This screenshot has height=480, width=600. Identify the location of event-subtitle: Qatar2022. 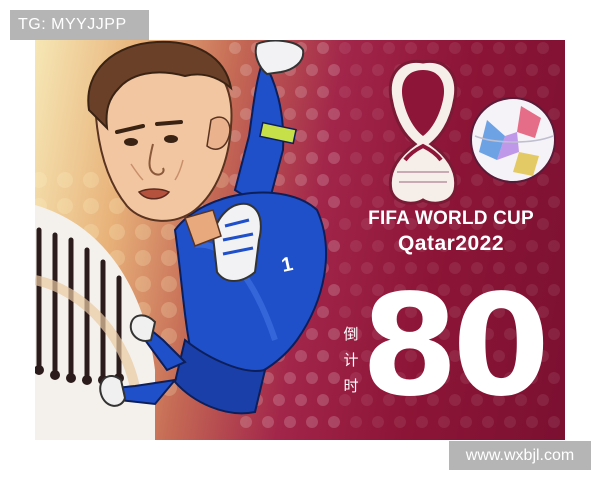
(451, 243).